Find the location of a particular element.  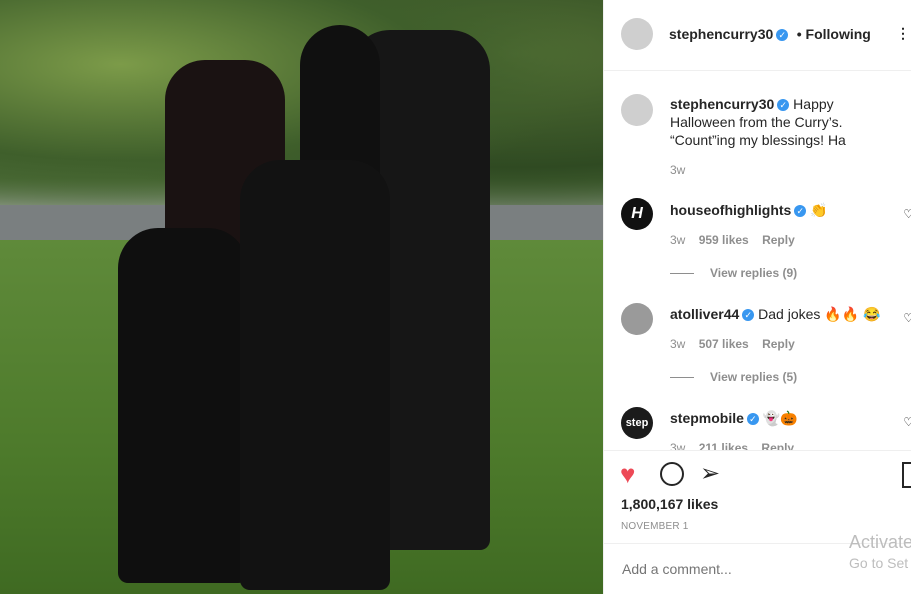

likes-count: 1,800,167 likes is located at coordinates (669, 504).